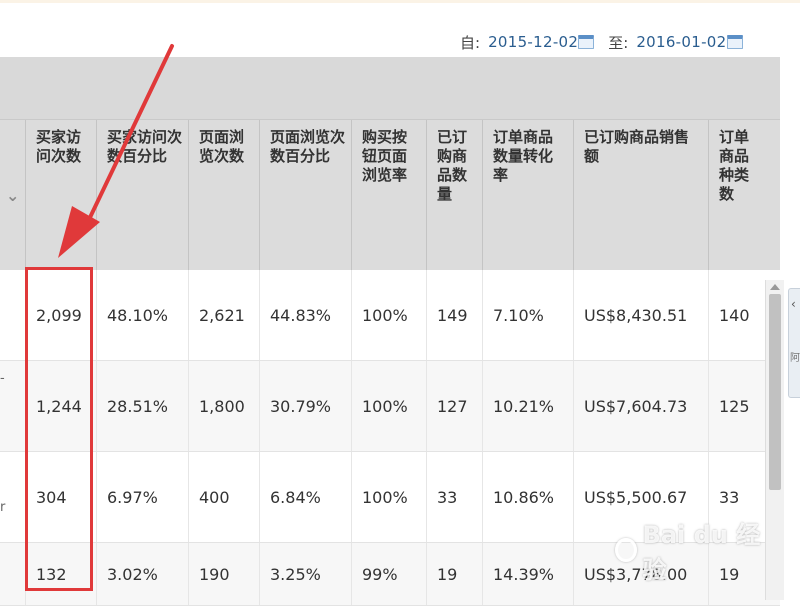  Describe the element at coordinates (59, 429) in the screenshot. I see `highlight-box` at that location.